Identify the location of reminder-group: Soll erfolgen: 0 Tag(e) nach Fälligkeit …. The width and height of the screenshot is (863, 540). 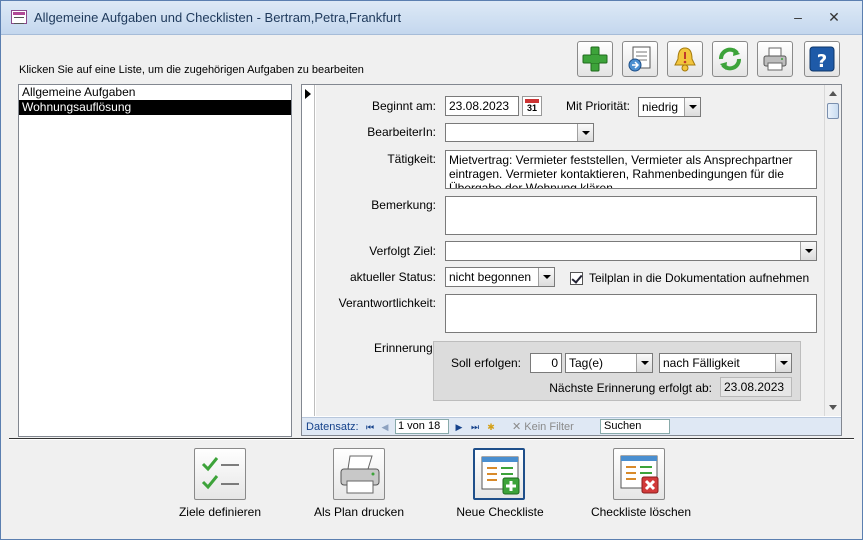
(617, 371).